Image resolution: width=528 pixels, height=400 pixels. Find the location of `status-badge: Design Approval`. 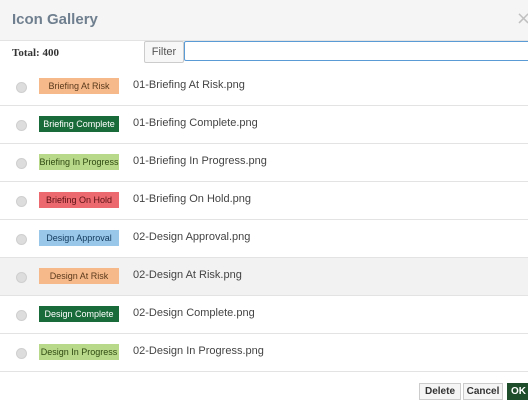

status-badge: Design Approval is located at coordinates (79, 238).